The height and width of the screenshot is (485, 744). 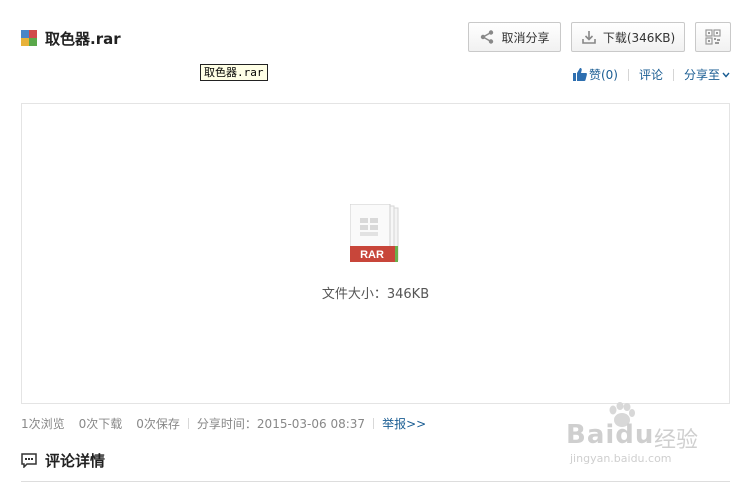 I want to click on save-count: 0次保存, so click(x=158, y=424).